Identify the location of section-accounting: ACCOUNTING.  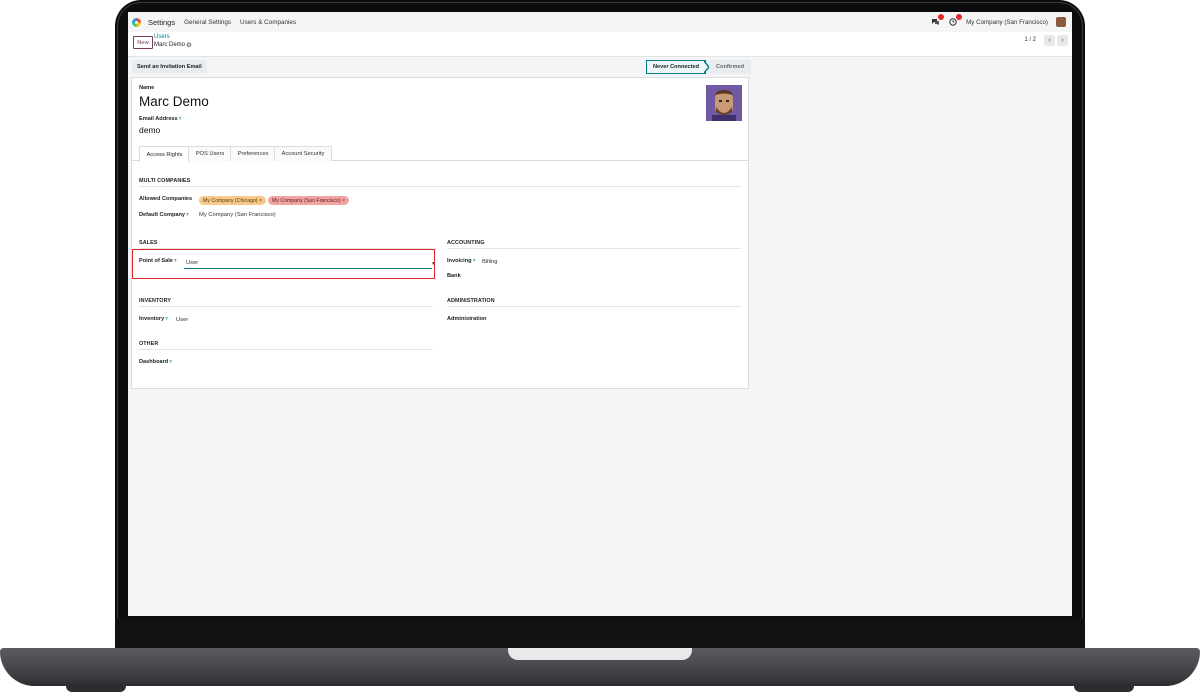
(466, 243).